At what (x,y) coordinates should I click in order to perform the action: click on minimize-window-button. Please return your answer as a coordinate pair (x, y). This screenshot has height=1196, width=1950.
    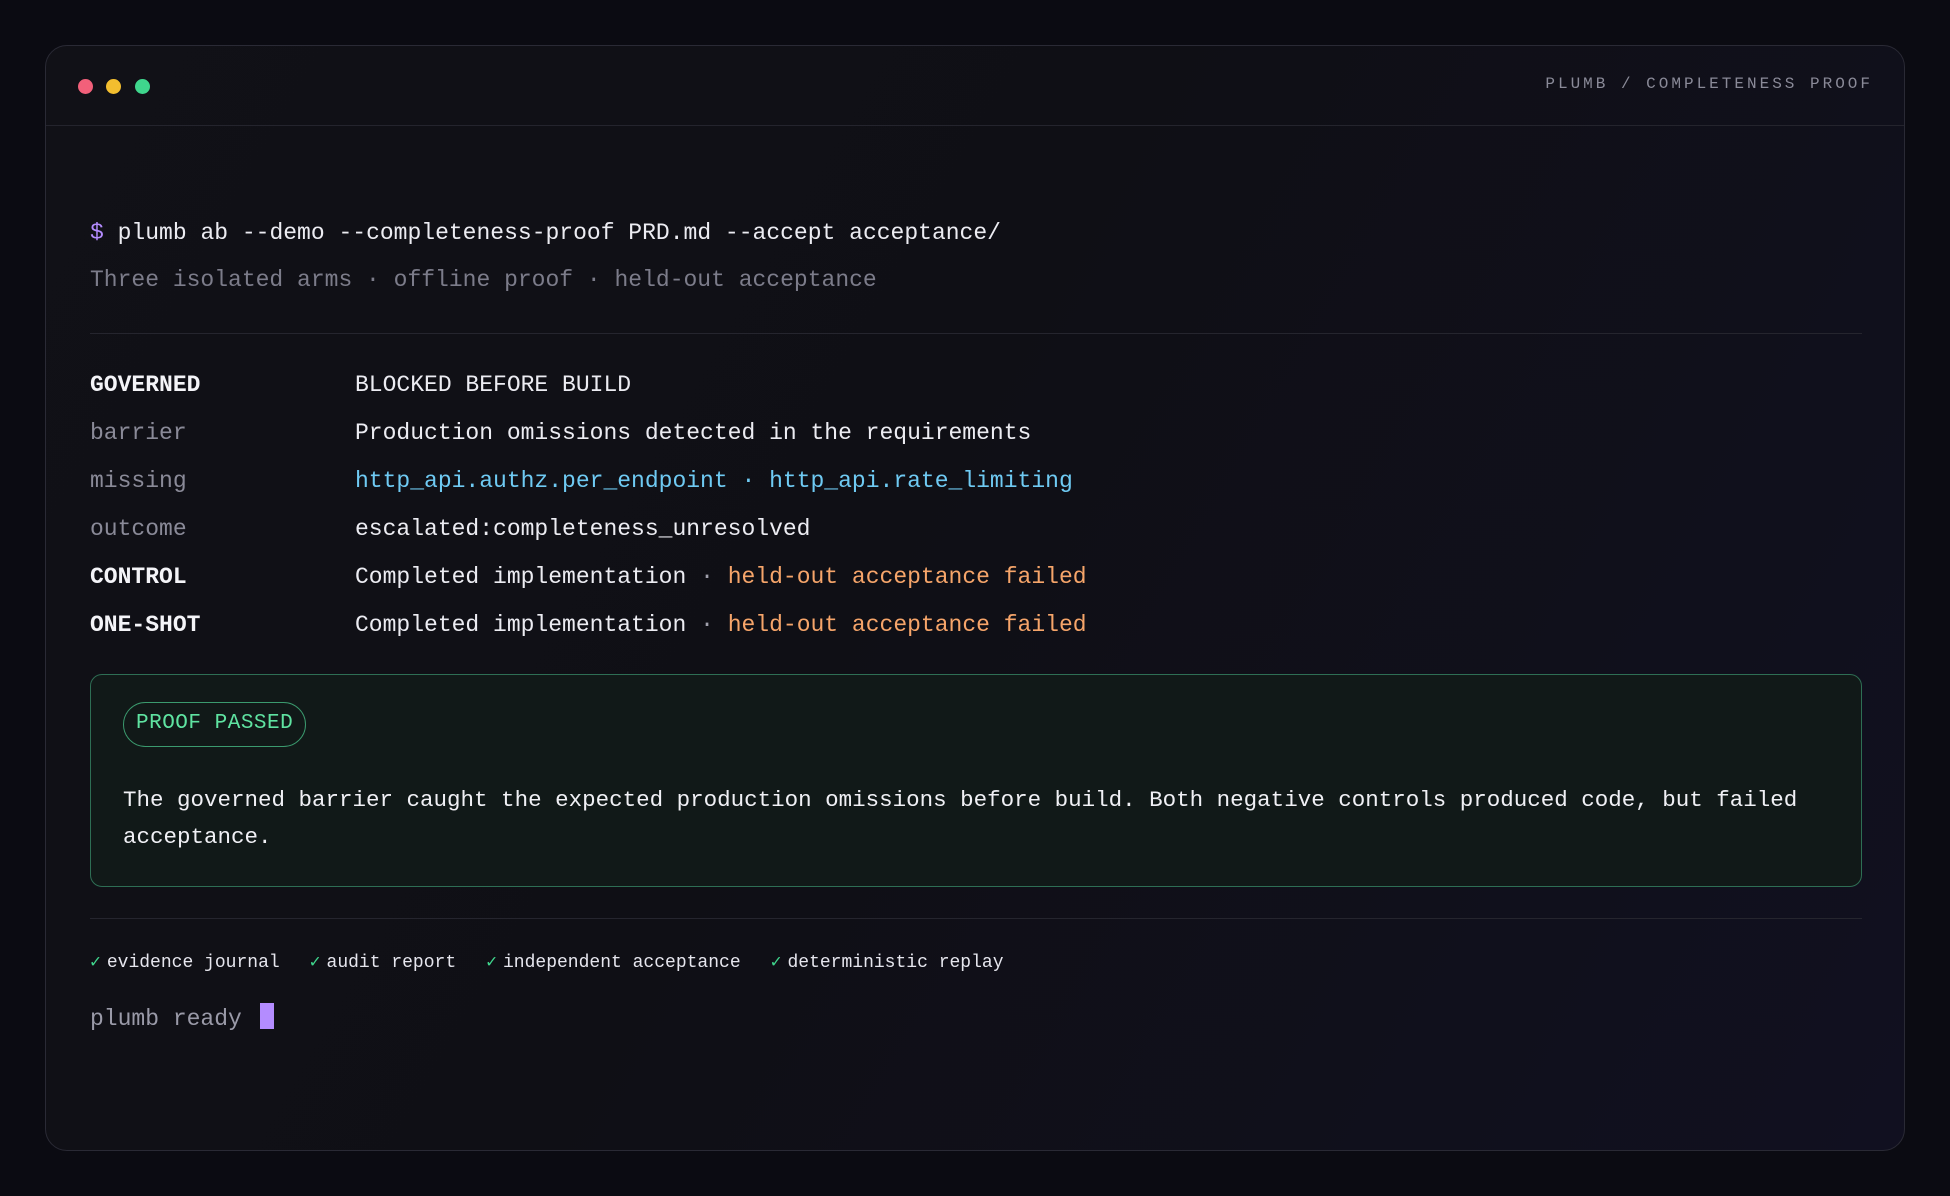
    Looking at the image, I should click on (113, 86).